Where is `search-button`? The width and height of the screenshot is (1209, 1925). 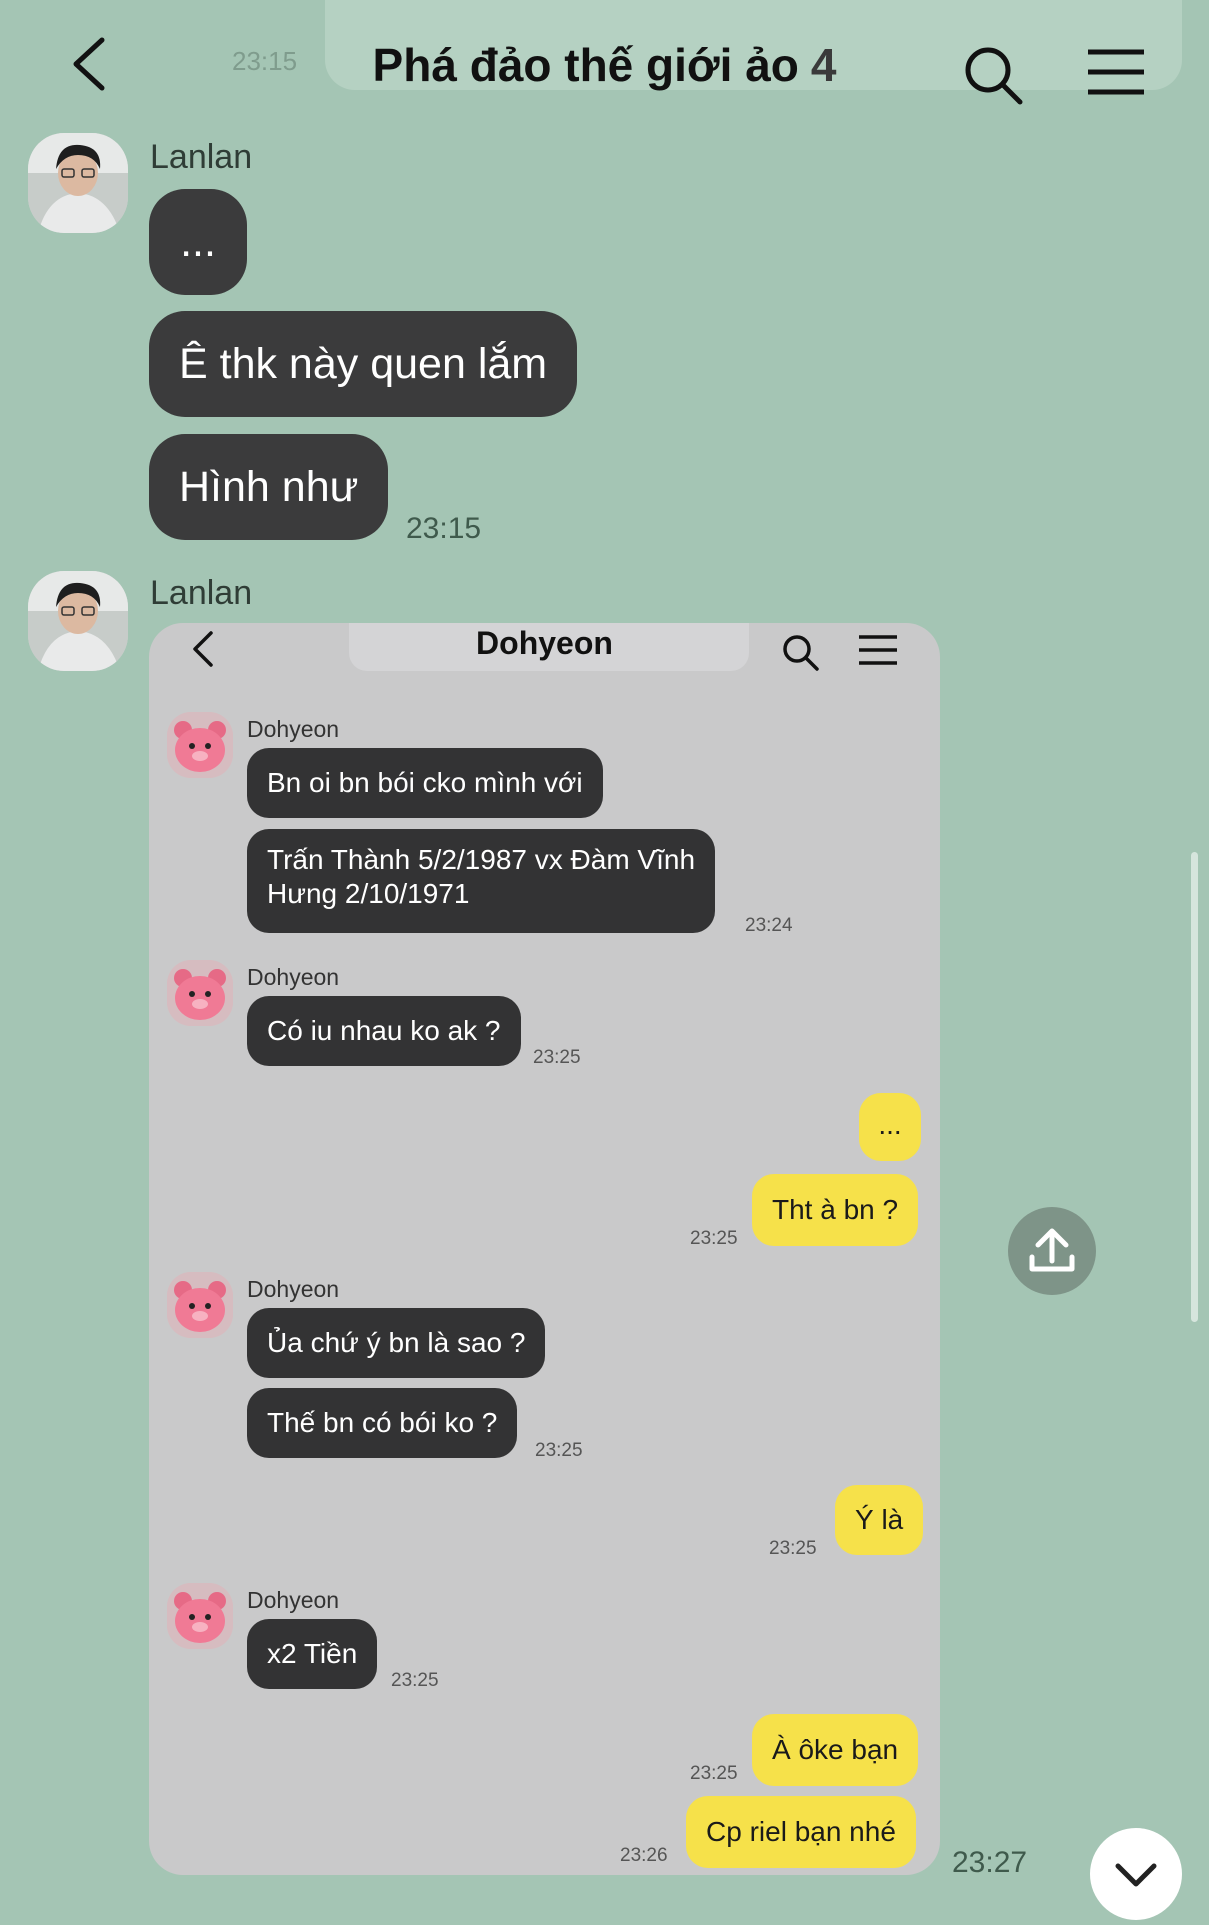
search-button is located at coordinates (994, 76).